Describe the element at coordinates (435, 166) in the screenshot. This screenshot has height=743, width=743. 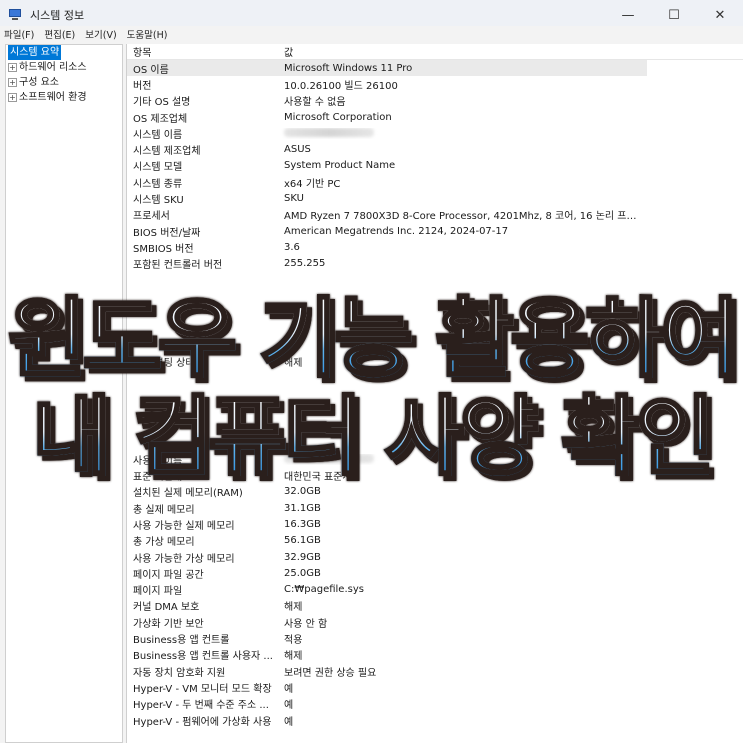
I see `table-row: 시스템 모델 System Product Name` at that location.